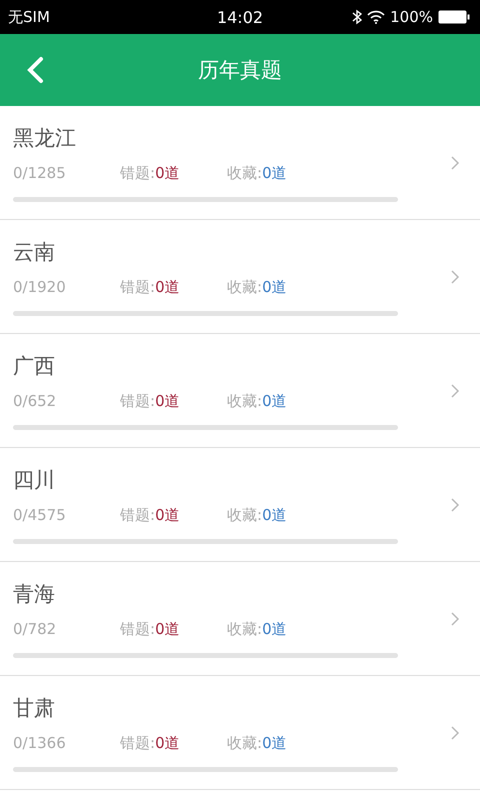 The width and height of the screenshot is (480, 800). Describe the element at coordinates (240, 17) in the screenshot. I see `status-time: 14:02` at that location.